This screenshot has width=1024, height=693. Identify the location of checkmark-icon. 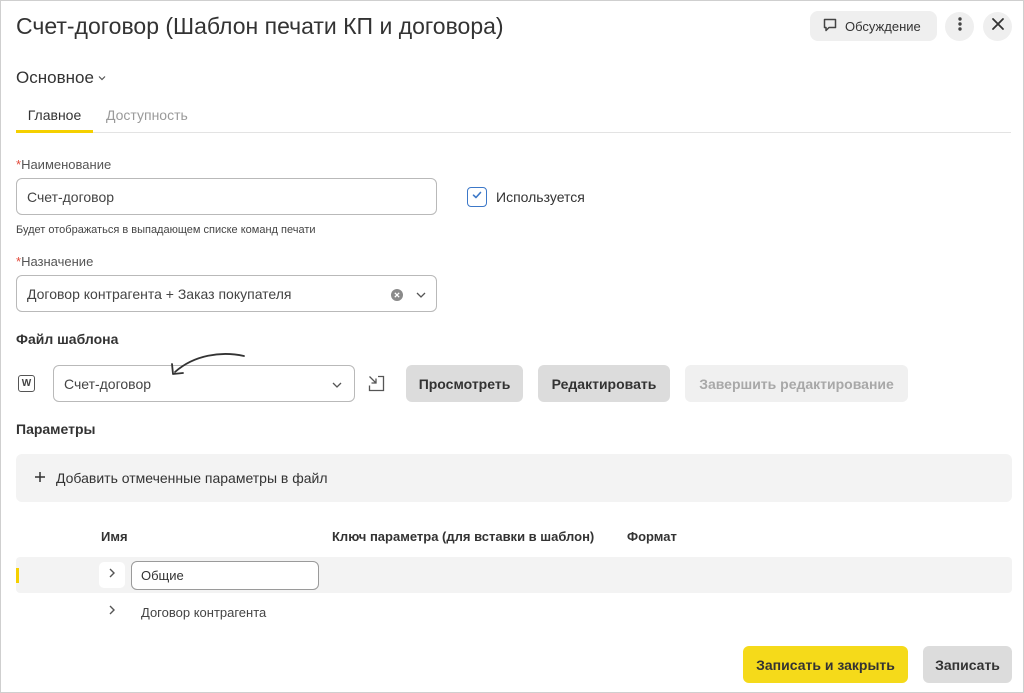
(477, 197).